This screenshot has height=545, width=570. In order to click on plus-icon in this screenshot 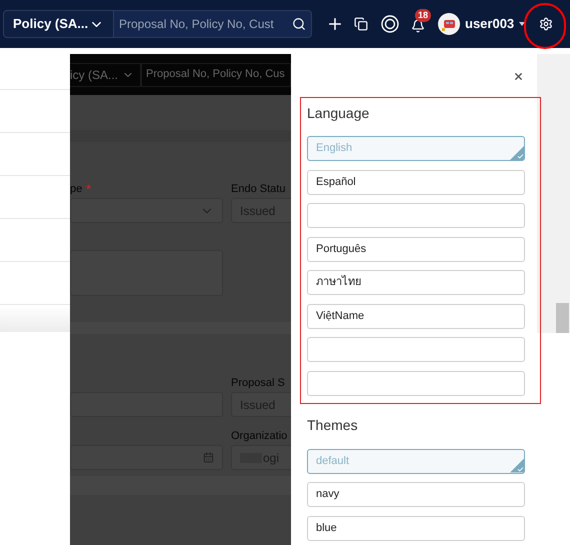, I will do `click(335, 24)`.